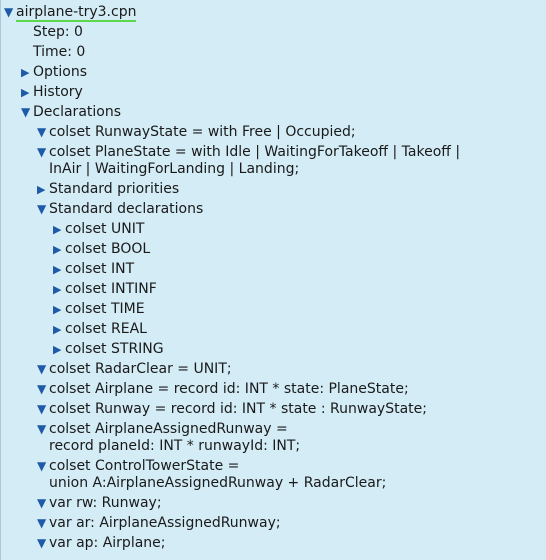  I want to click on std-colset-bool: ▶ colset BOOL, so click(101, 249).